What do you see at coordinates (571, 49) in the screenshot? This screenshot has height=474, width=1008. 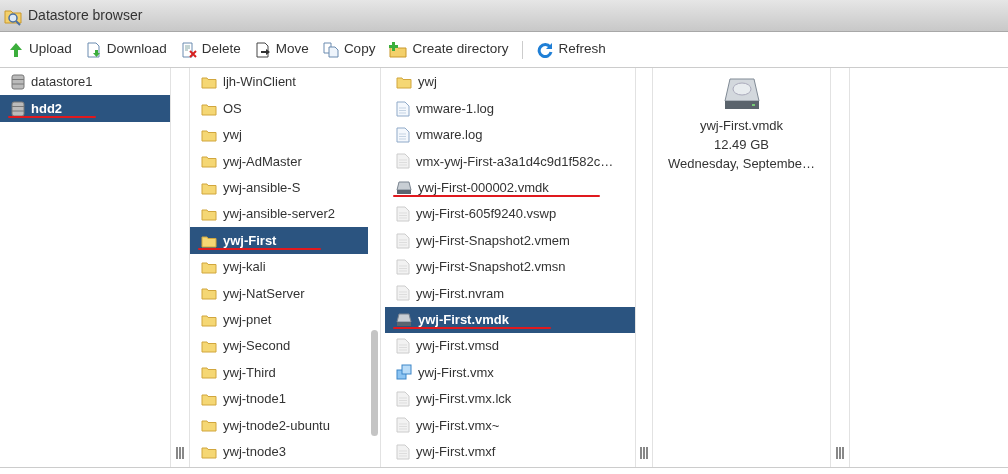 I see `refresh-button: Refresh` at bounding box center [571, 49].